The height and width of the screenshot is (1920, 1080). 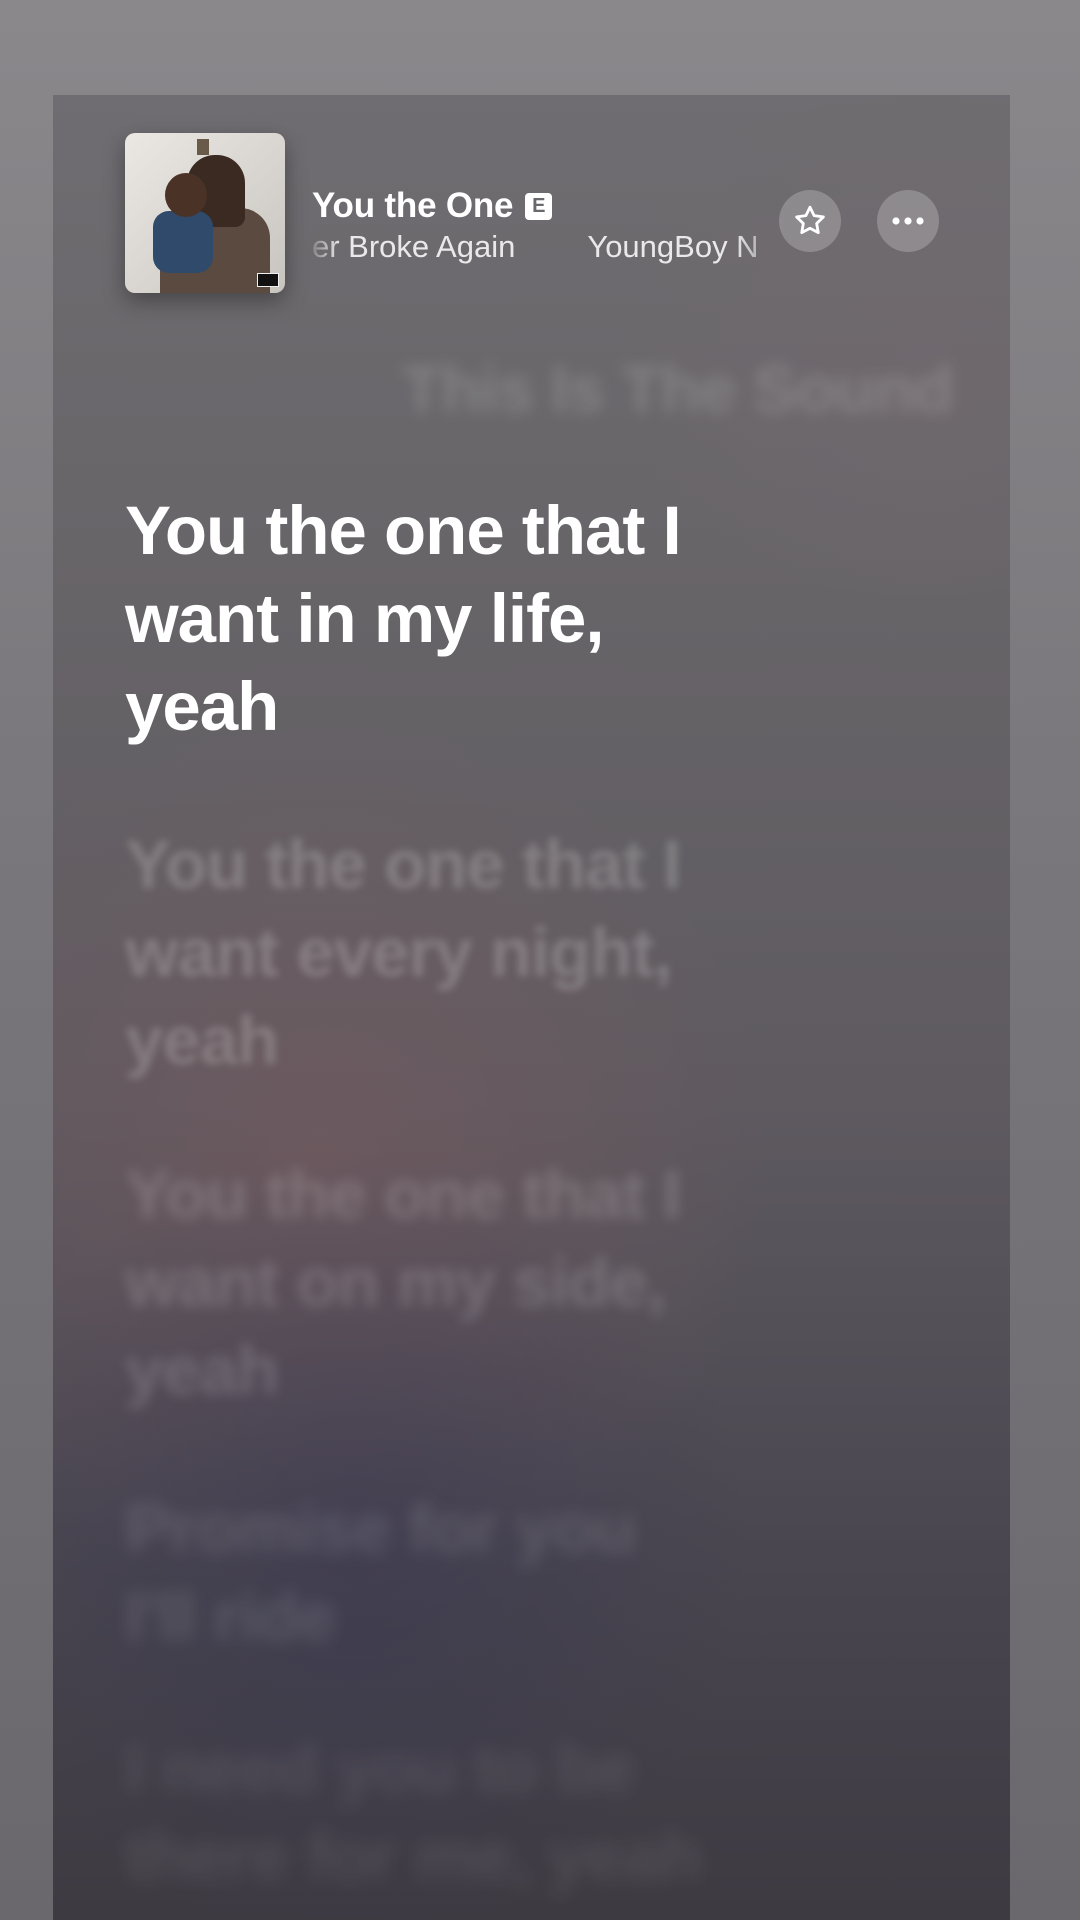 What do you see at coordinates (643, 389) in the screenshot?
I see `lyric-line-previous: This Is The Sound` at bounding box center [643, 389].